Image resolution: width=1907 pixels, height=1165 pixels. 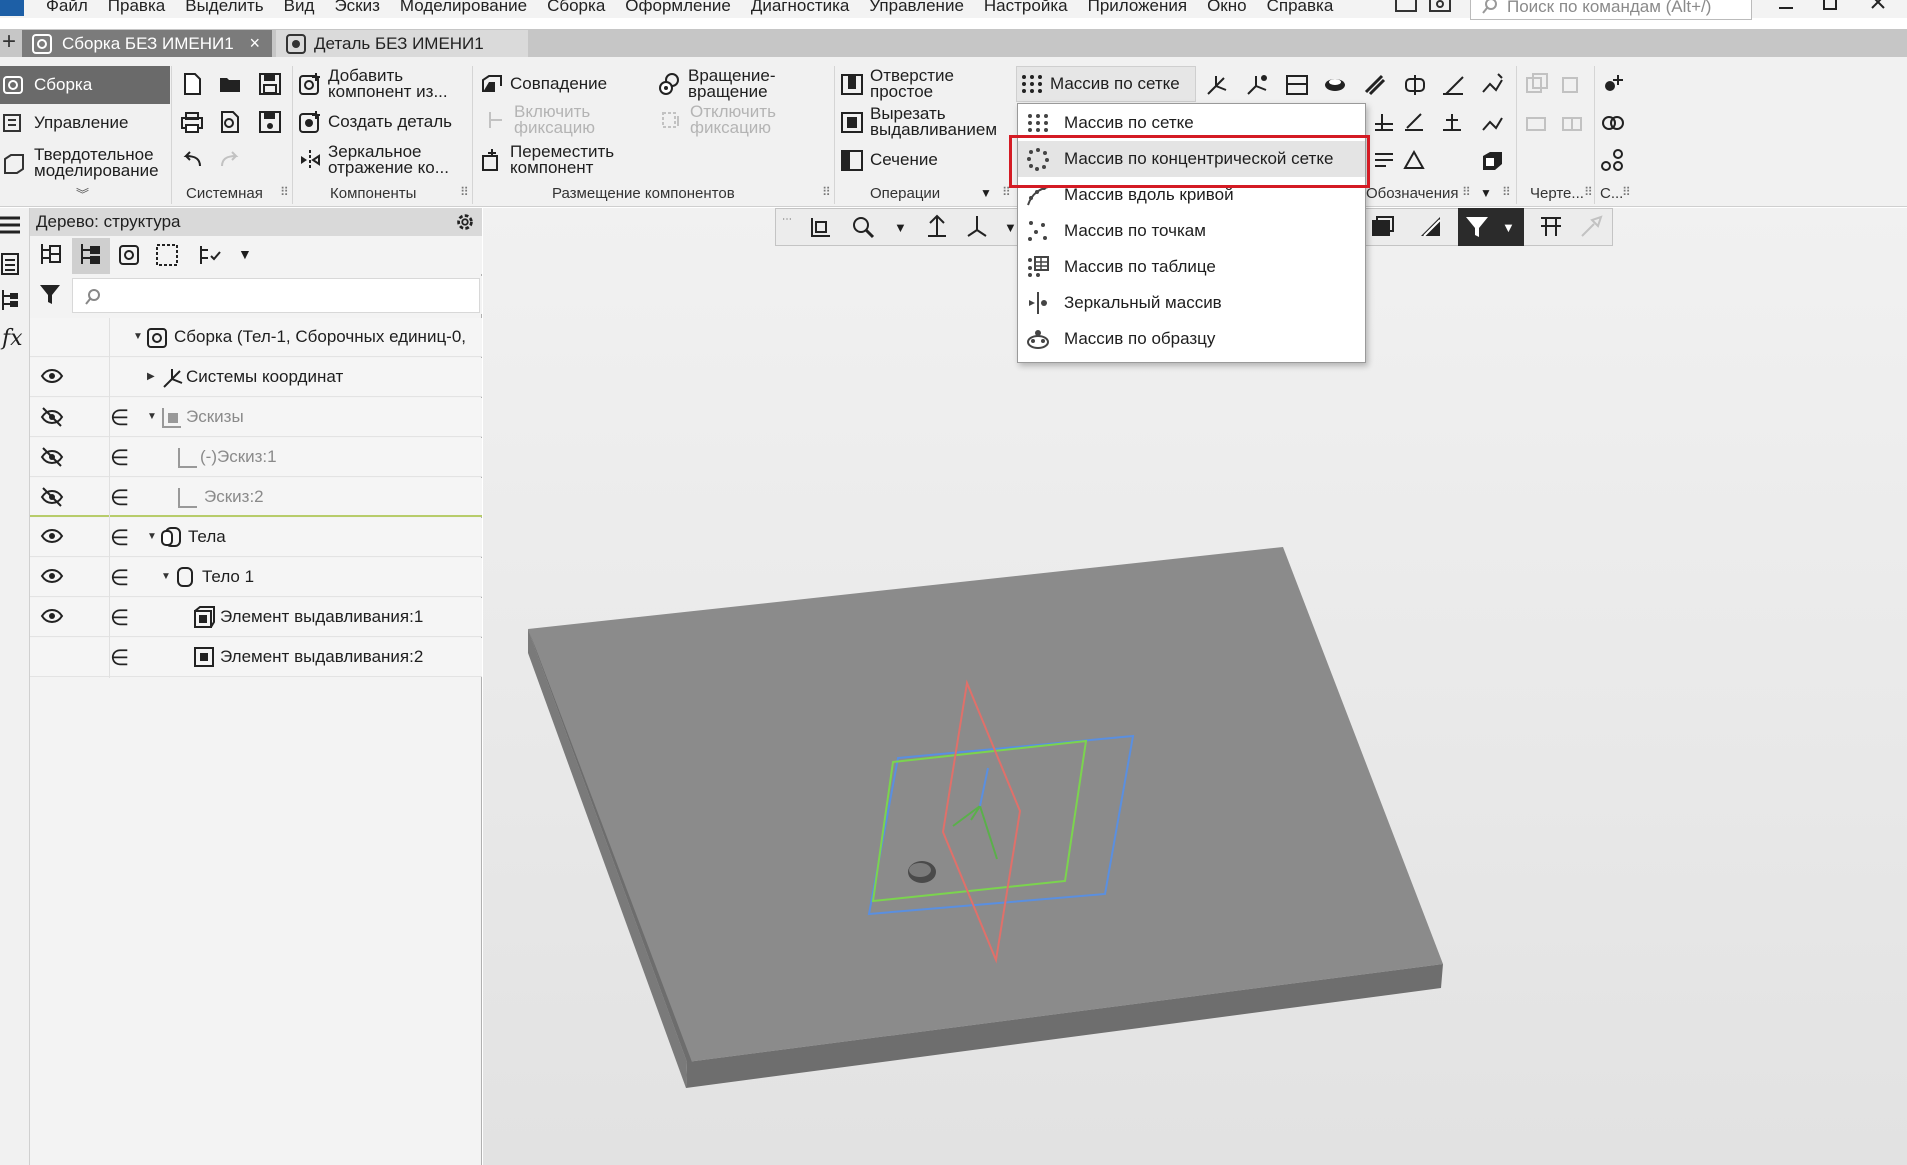 I want to click on designation-2-icon, so click(x=1414, y=122).